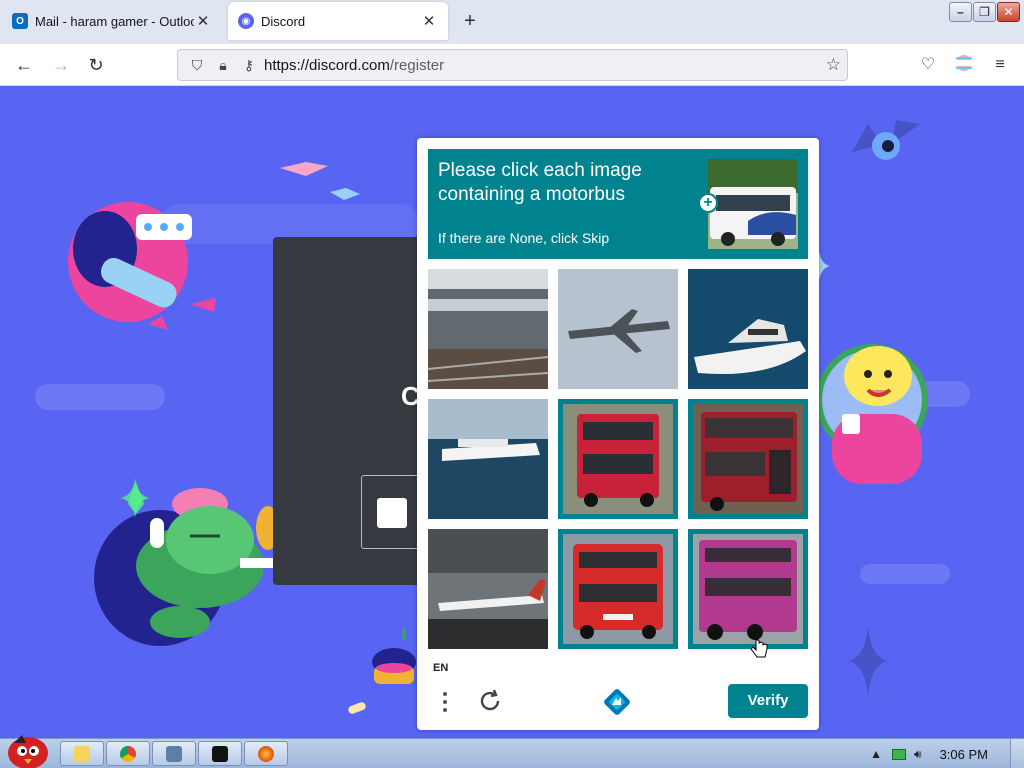 The image size is (1024, 768). I want to click on minimize-button: –, so click(960, 12).